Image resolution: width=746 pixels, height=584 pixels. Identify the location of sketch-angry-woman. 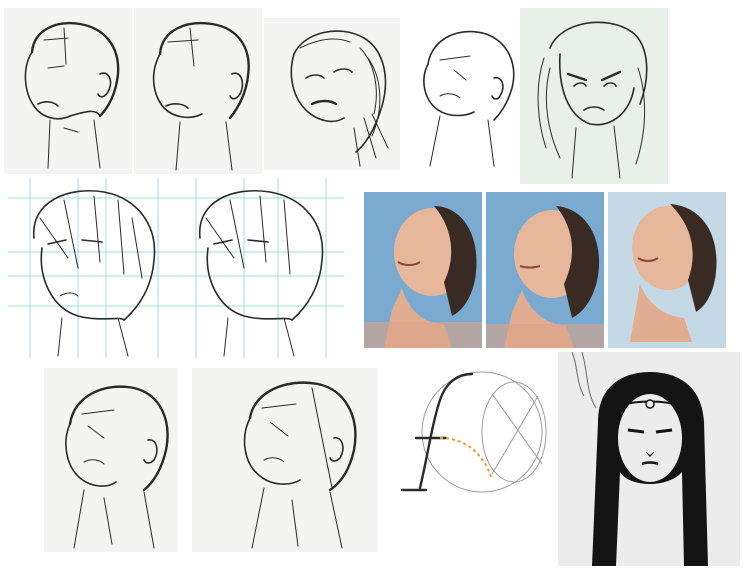
(594, 96).